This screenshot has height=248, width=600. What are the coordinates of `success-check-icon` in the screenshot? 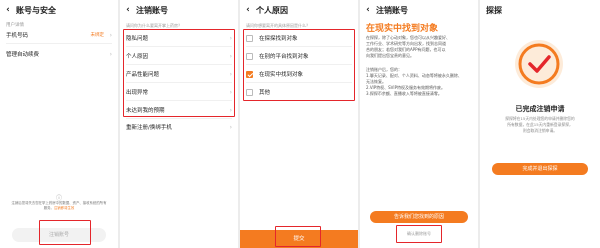 It's located at (539, 64).